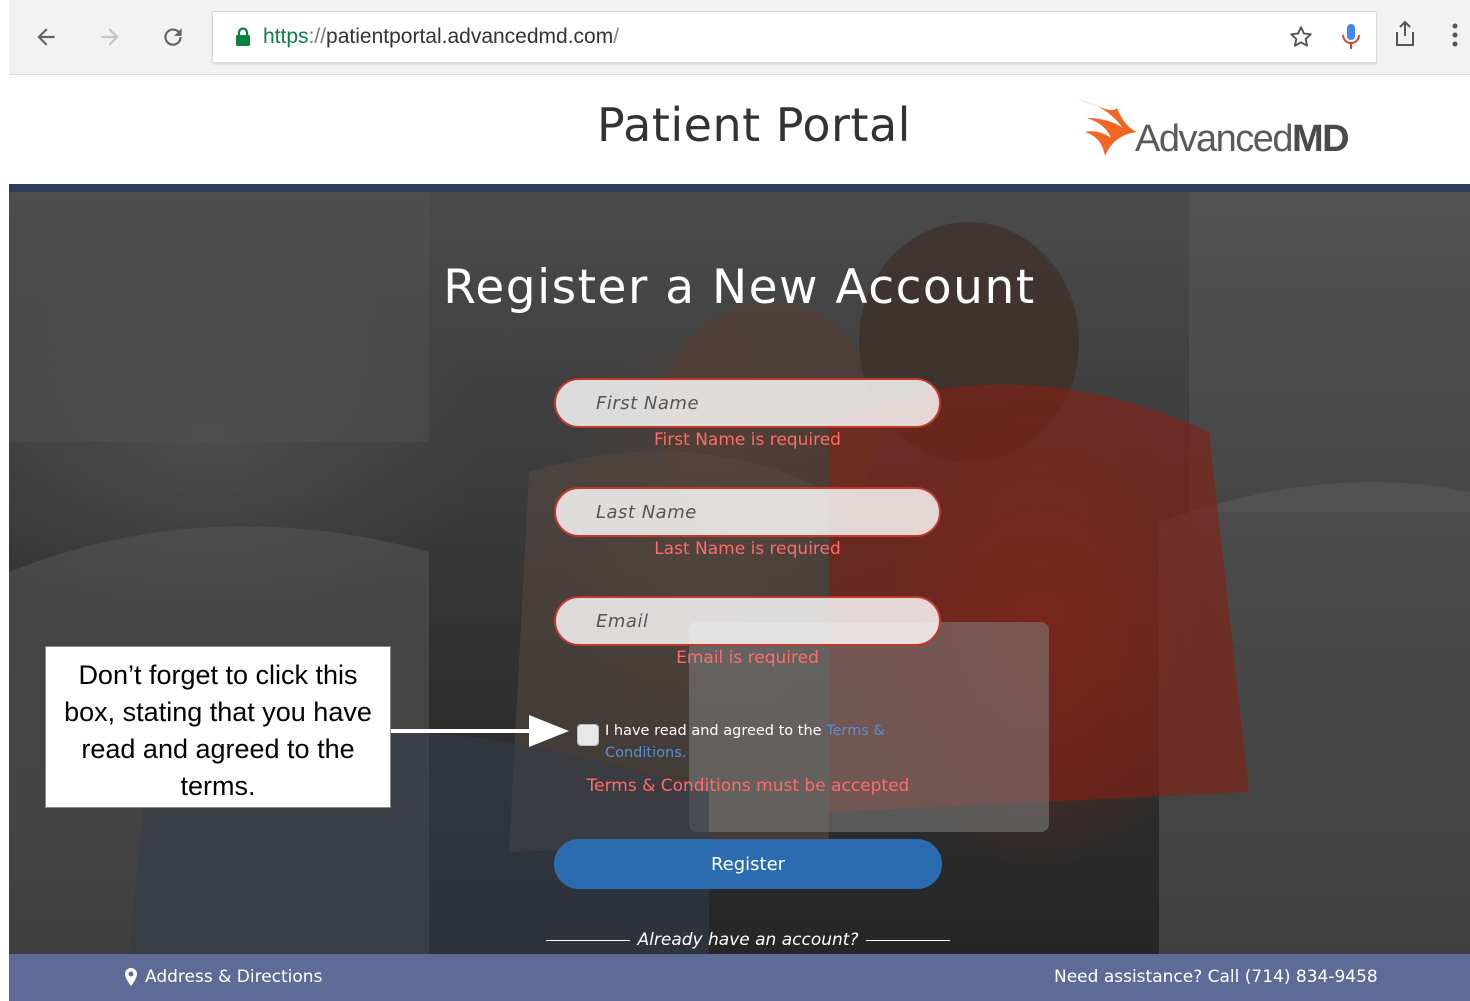  I want to click on forward-icon, so click(110, 37).